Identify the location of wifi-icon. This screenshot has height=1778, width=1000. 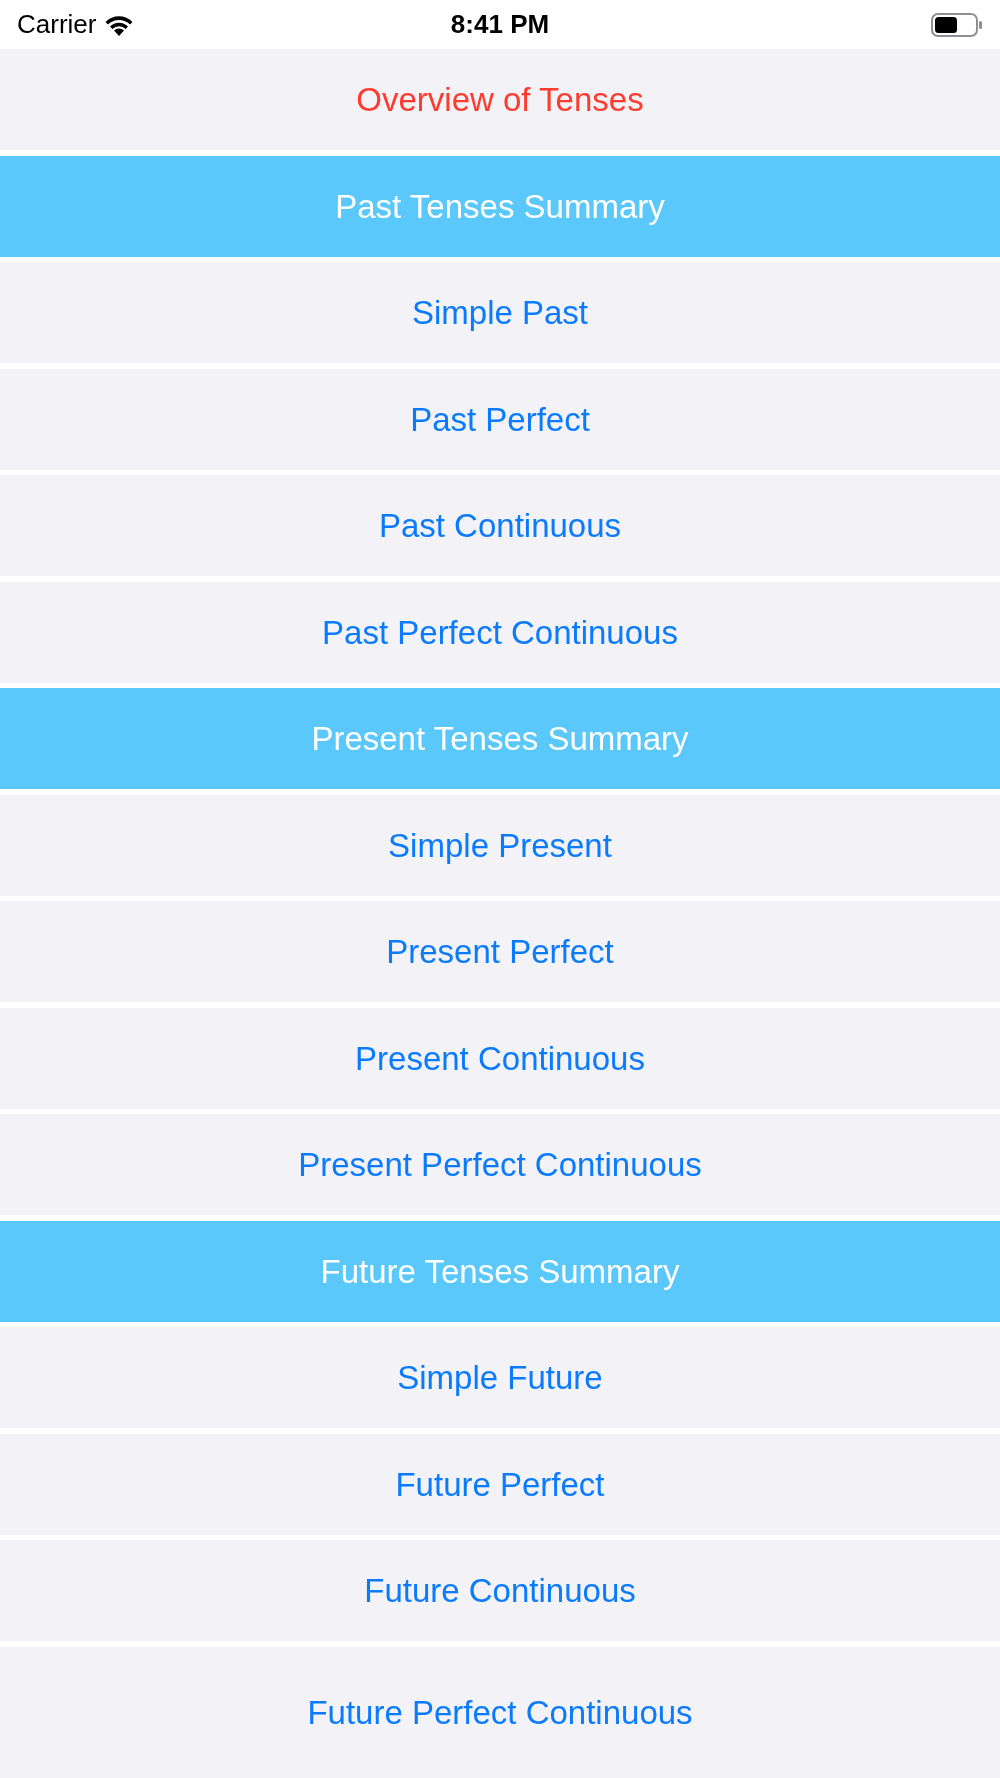
(119, 24).